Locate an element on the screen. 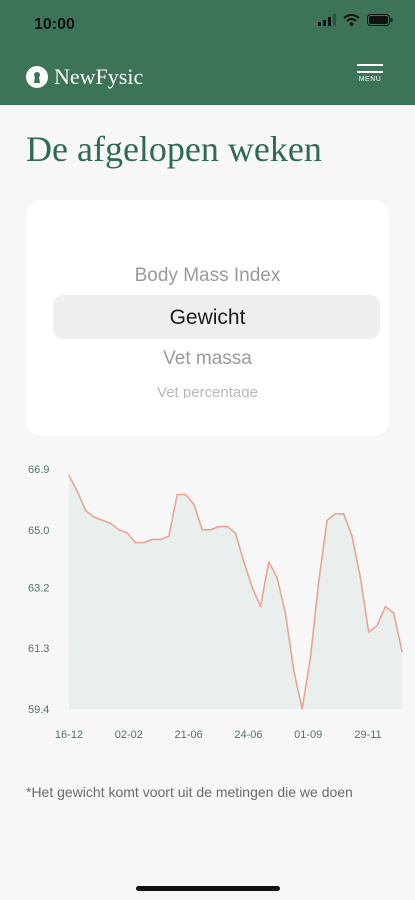 This screenshot has width=415, height=900. brand: NewFysic is located at coordinates (84, 77).